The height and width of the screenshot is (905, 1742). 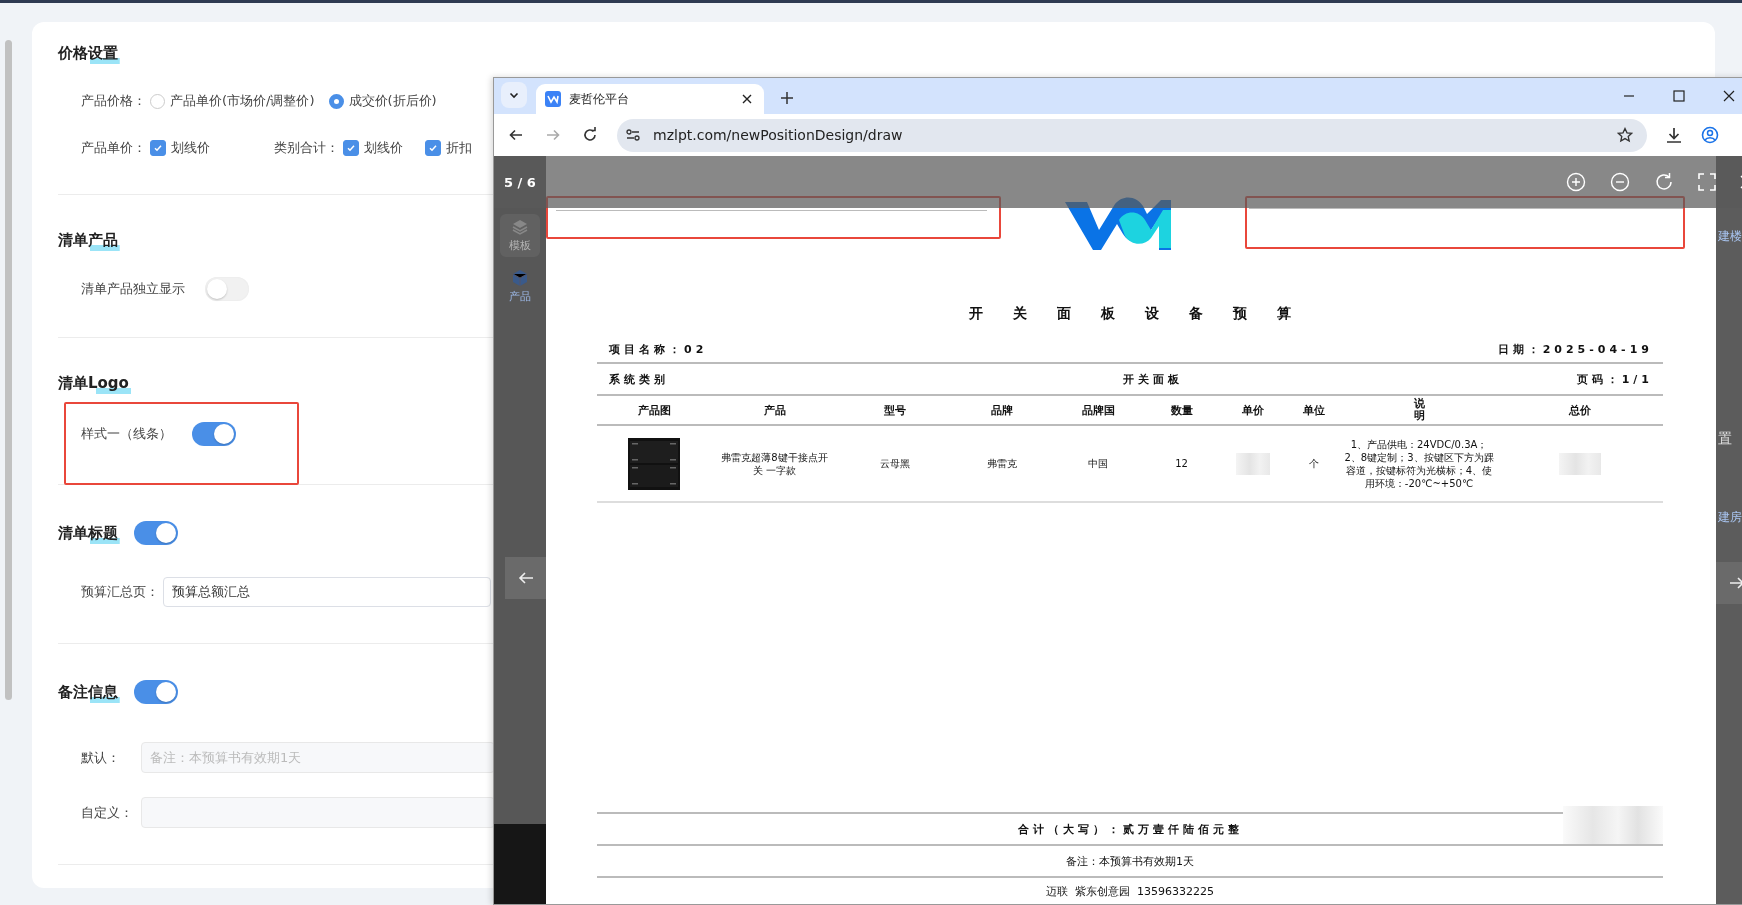 What do you see at coordinates (553, 99) in the screenshot?
I see `logo-icon` at bounding box center [553, 99].